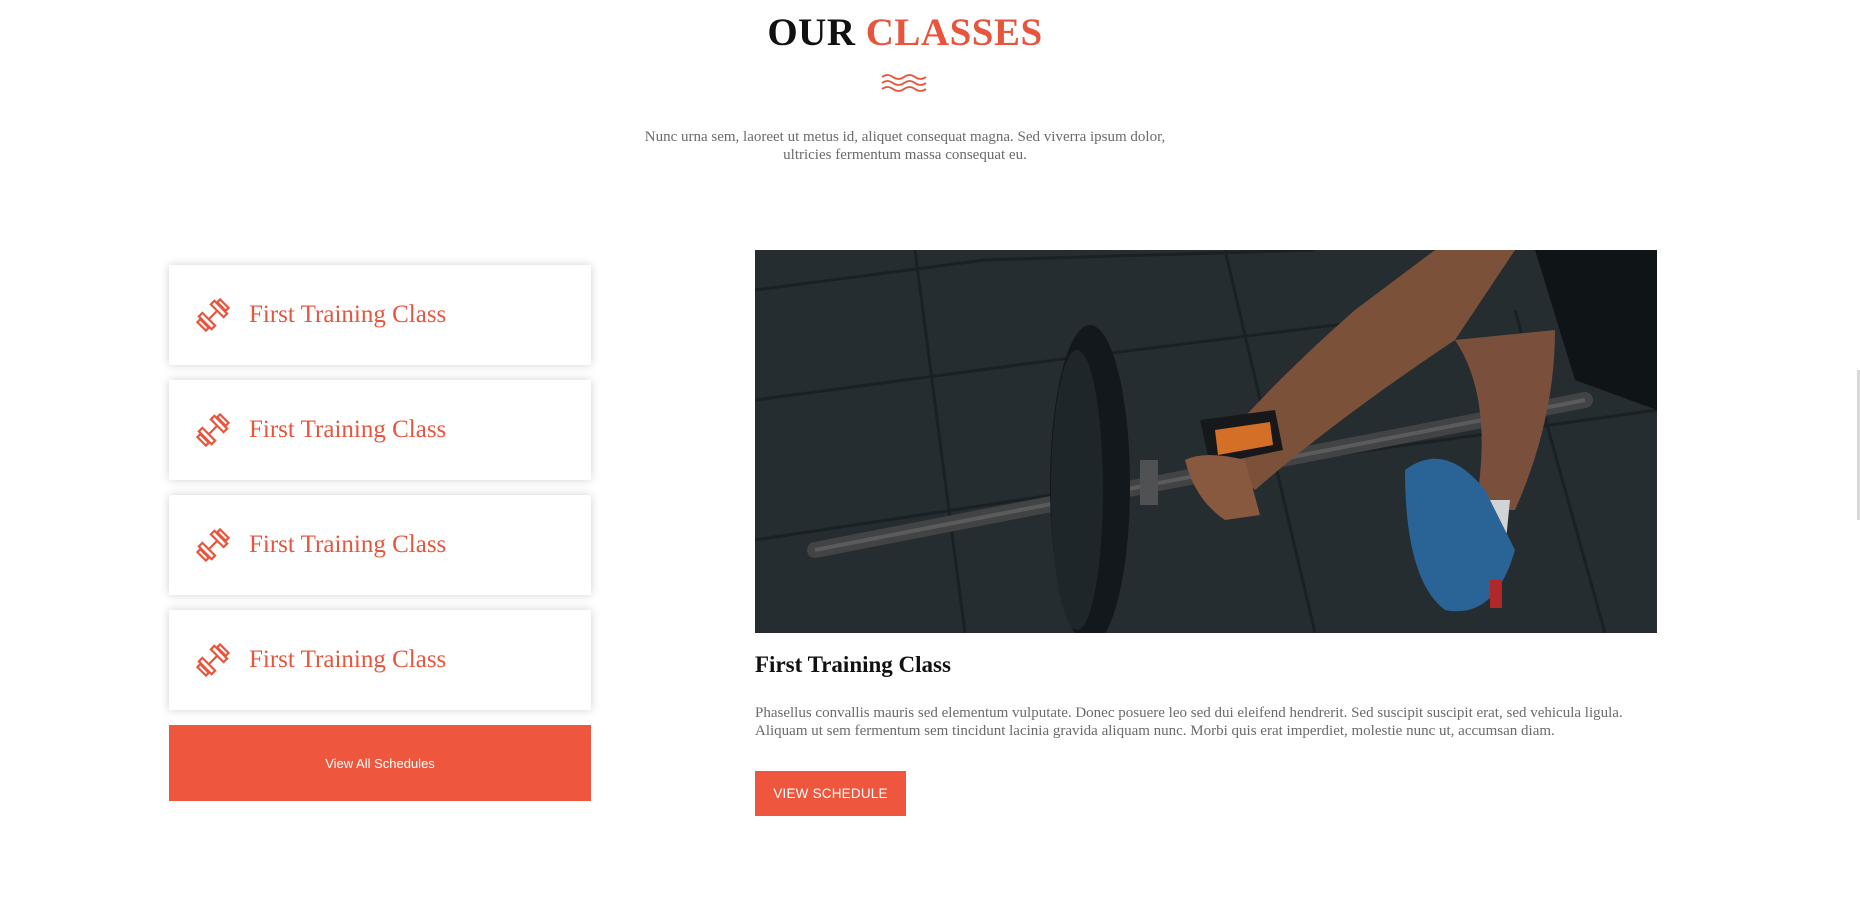 The width and height of the screenshot is (1860, 914). What do you see at coordinates (830, 793) in the screenshot?
I see `view-schedule-button: VIEW SCHEDULE` at bounding box center [830, 793].